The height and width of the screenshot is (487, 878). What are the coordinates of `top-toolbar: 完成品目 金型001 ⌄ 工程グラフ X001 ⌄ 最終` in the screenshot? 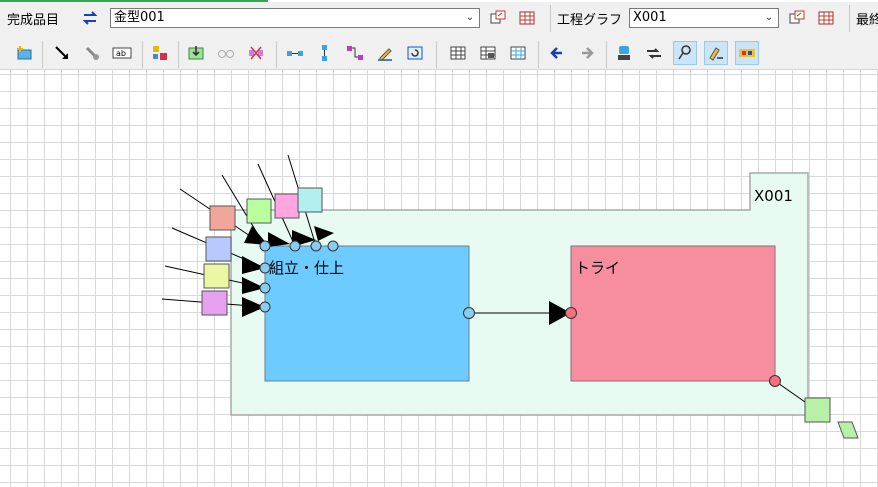 It's located at (439, 19).